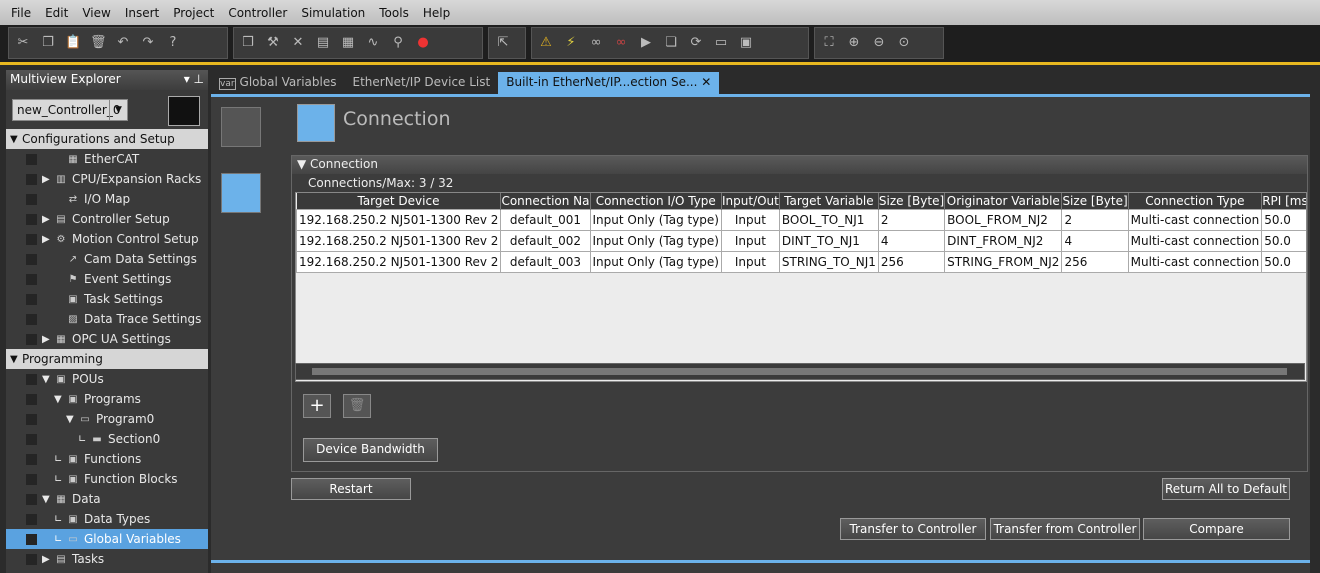 The height and width of the screenshot is (573, 1320). Describe the element at coordinates (721, 43) in the screenshot. I see `monitor-icon: ▭` at that location.